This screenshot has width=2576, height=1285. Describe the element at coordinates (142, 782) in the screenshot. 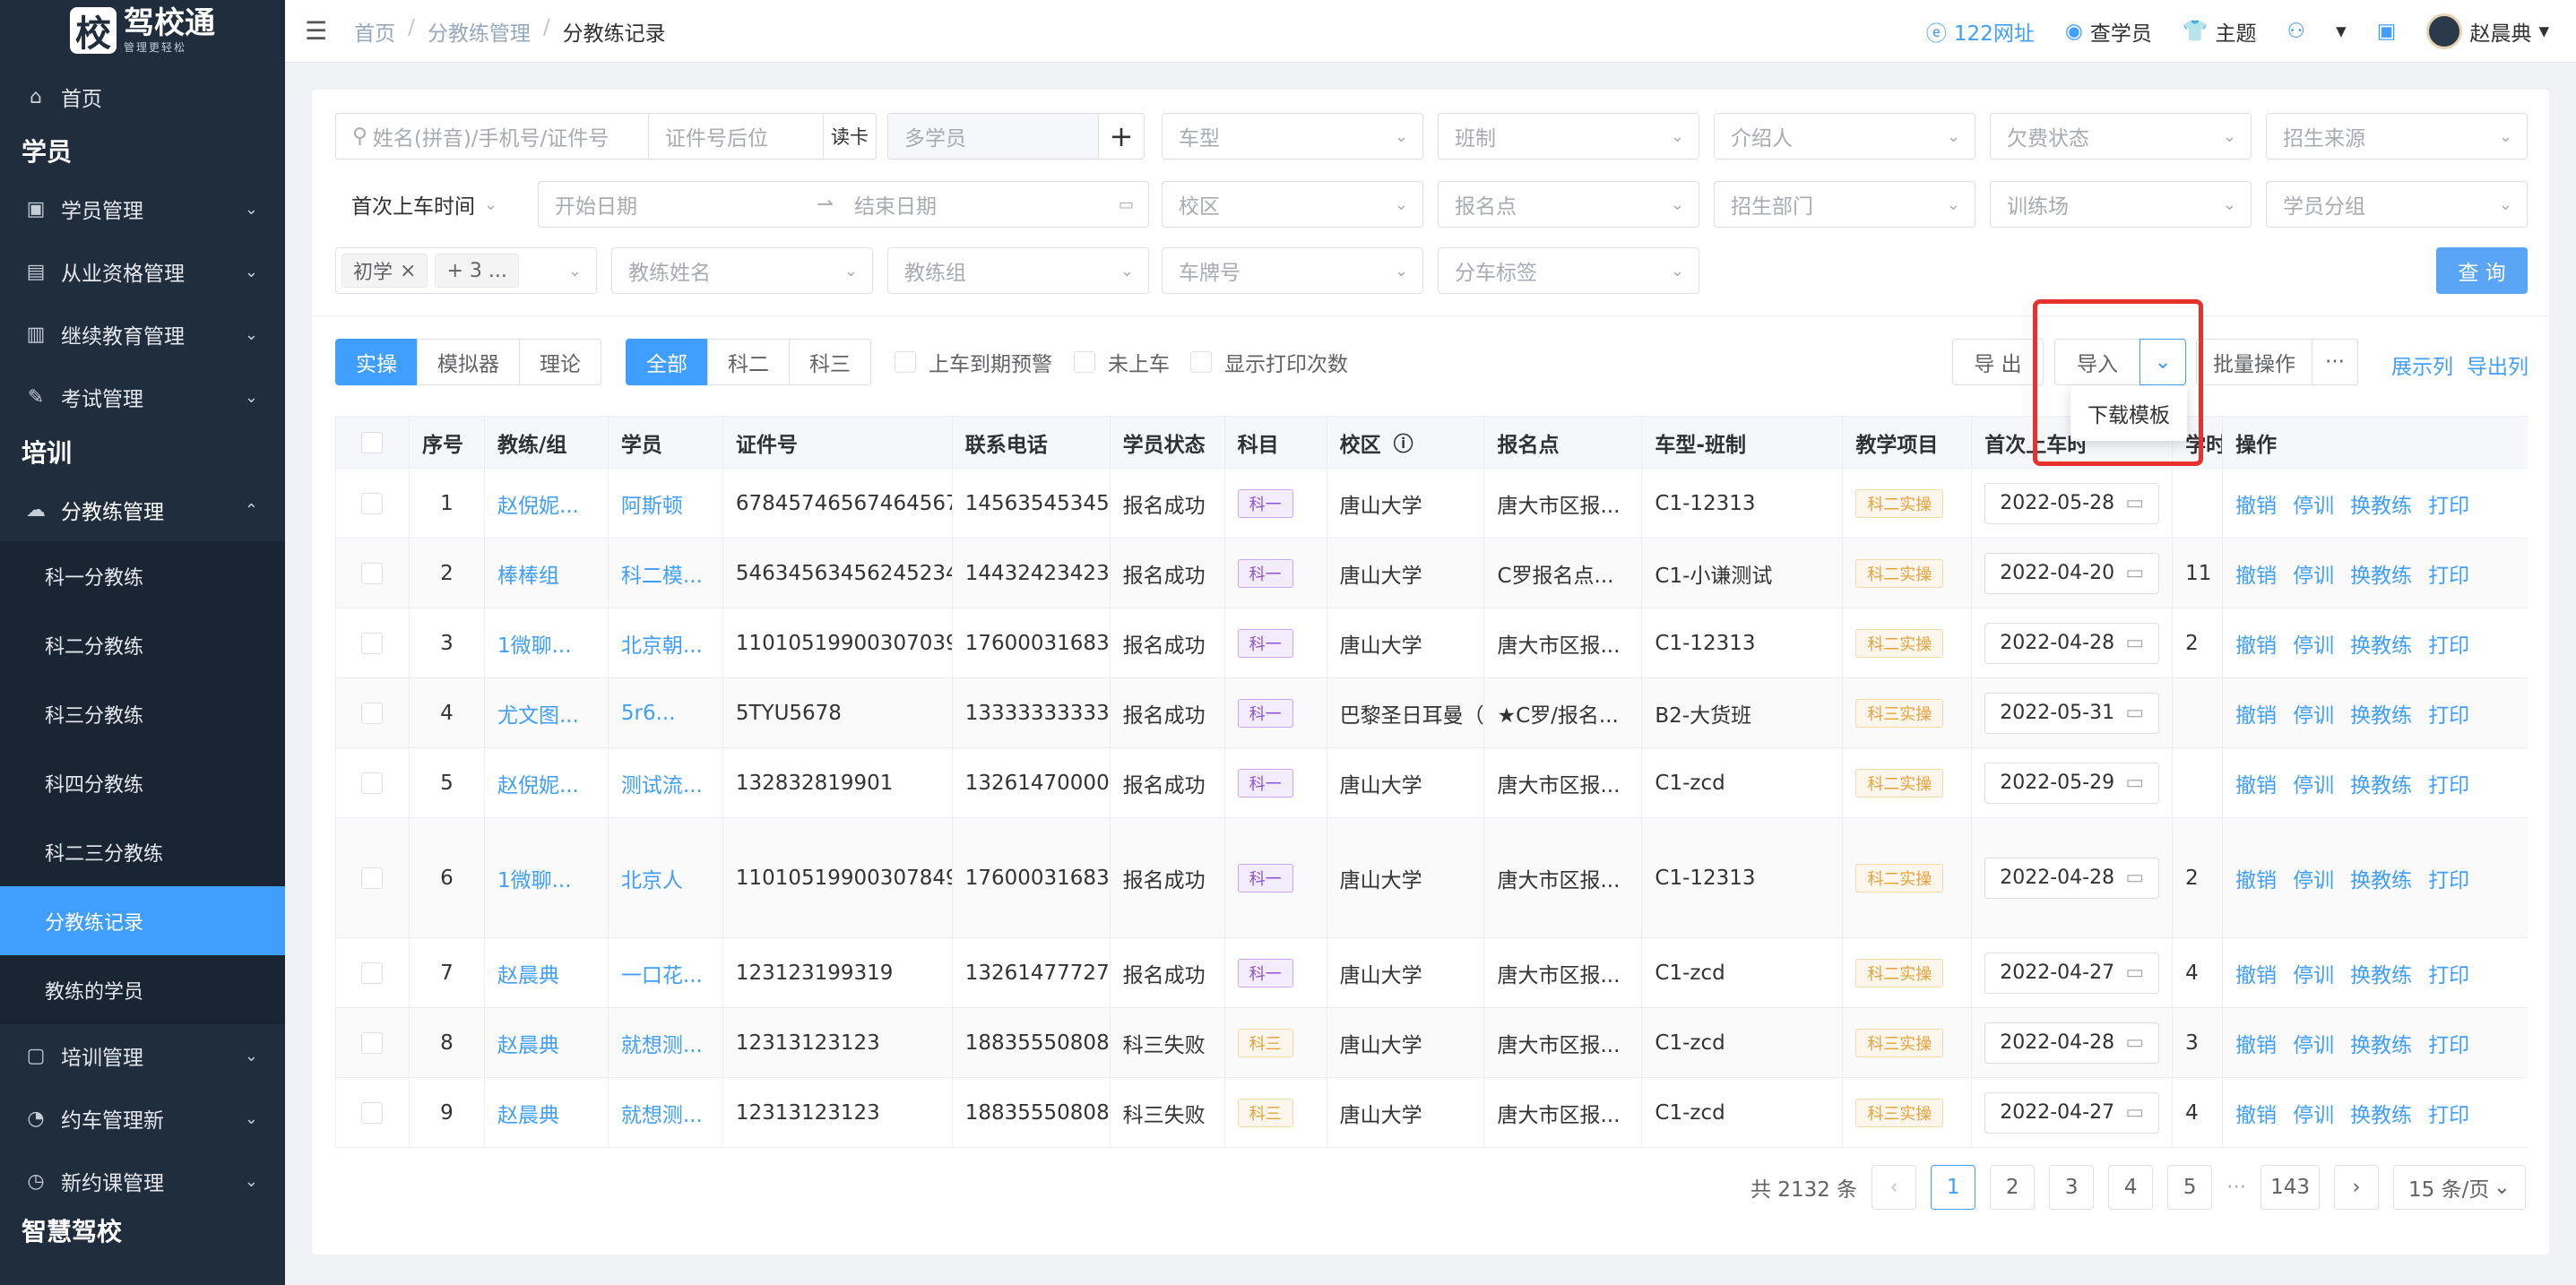

I see `sidebar-sub-item: 科四分教练` at that location.